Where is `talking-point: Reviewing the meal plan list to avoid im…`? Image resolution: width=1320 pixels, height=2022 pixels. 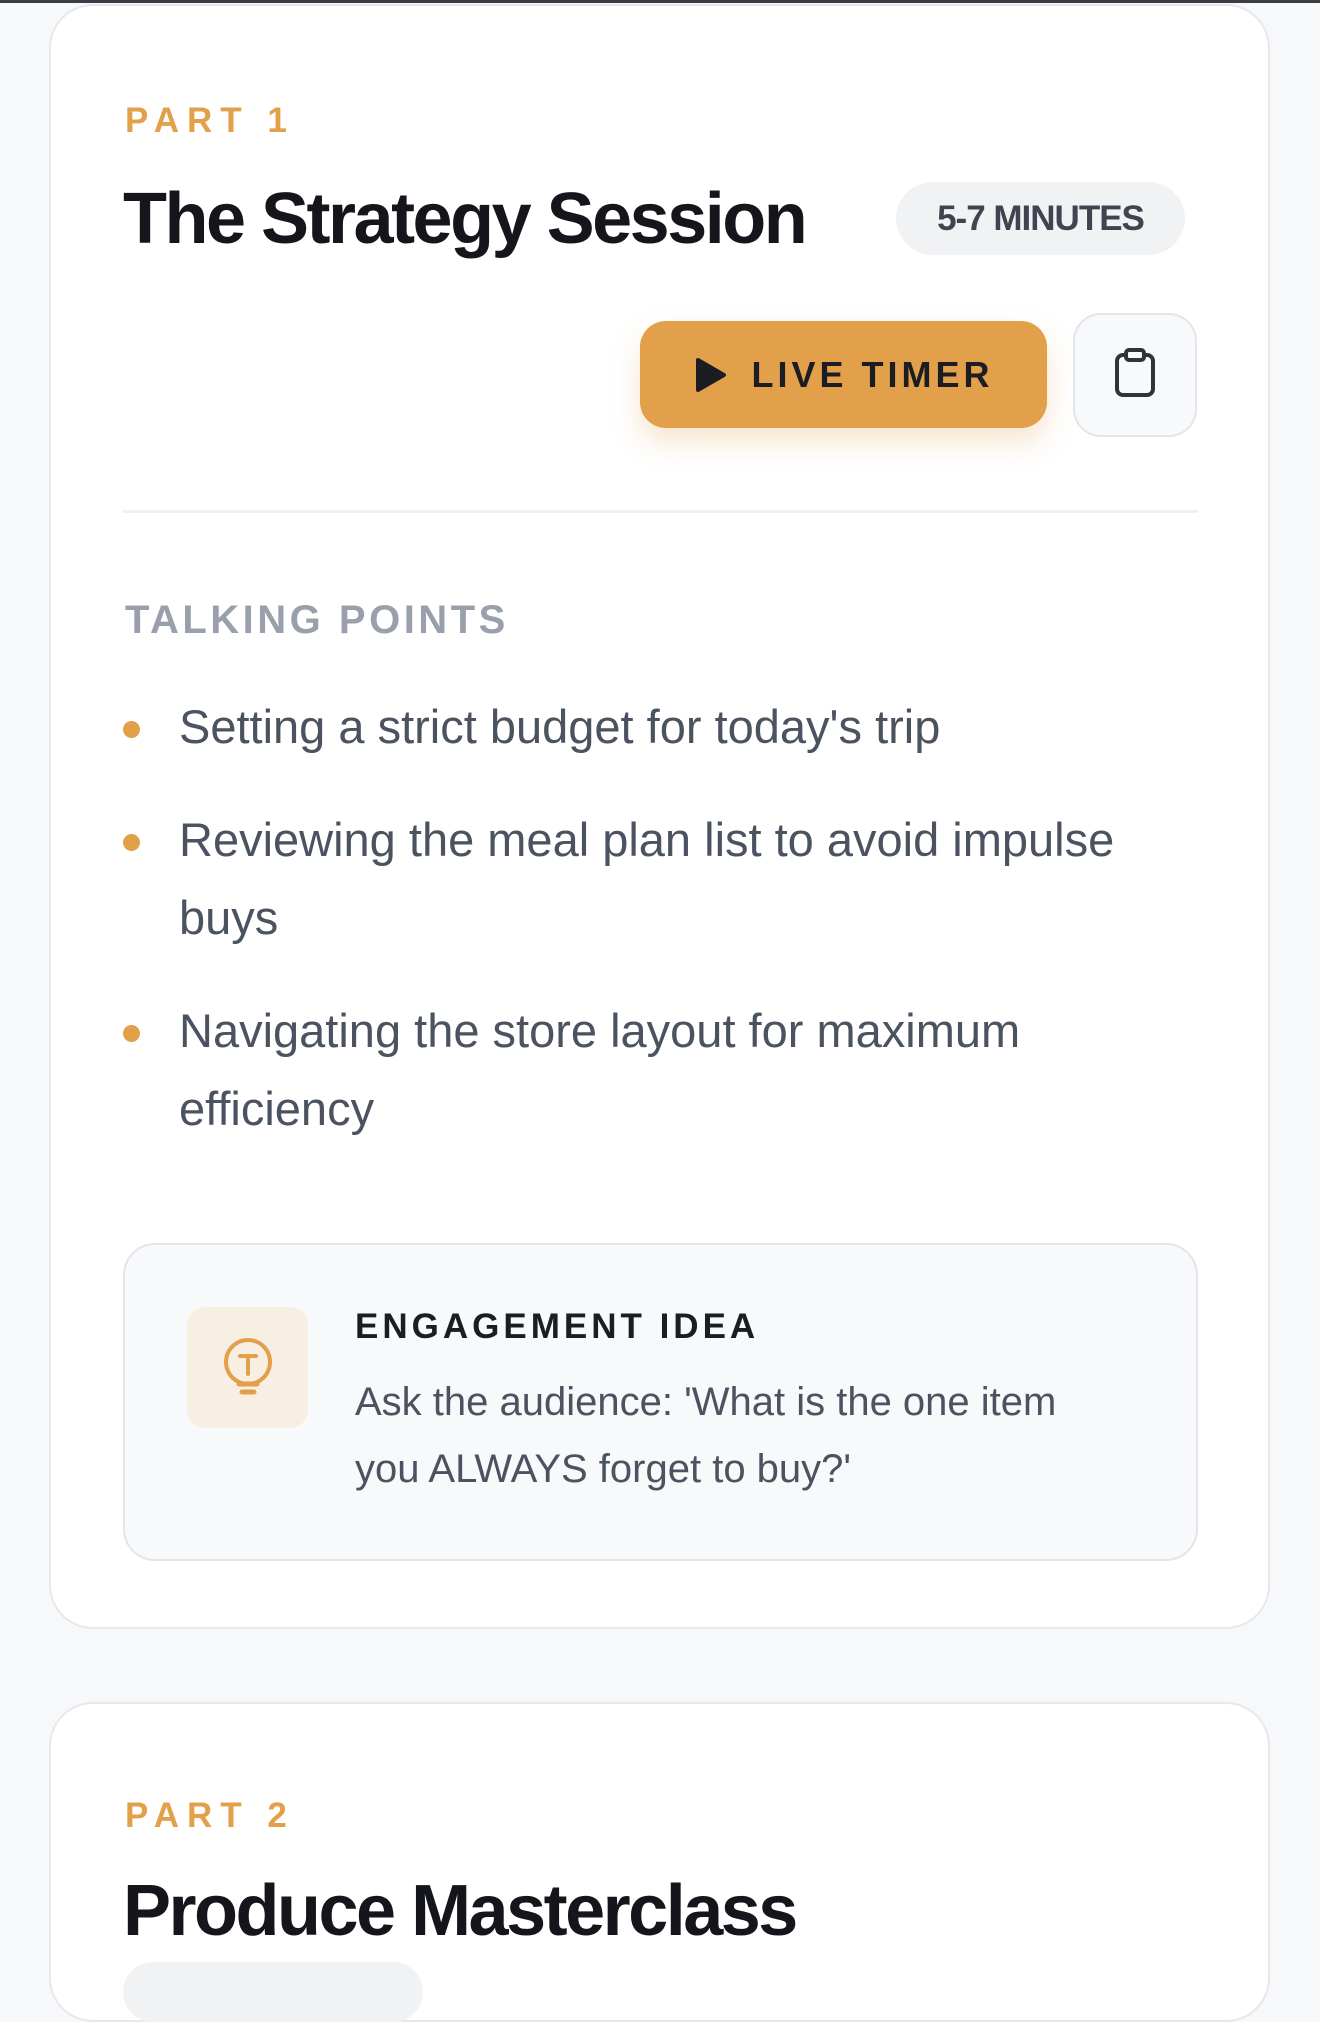 talking-point: Reviewing the meal plan list to avoid im… is located at coordinates (663, 879).